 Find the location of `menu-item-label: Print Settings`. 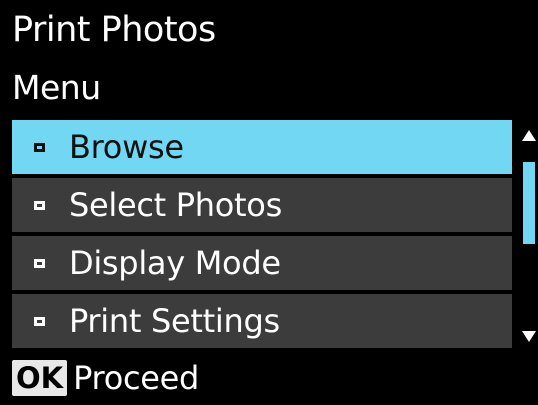

menu-item-label: Print Settings is located at coordinates (174, 321).